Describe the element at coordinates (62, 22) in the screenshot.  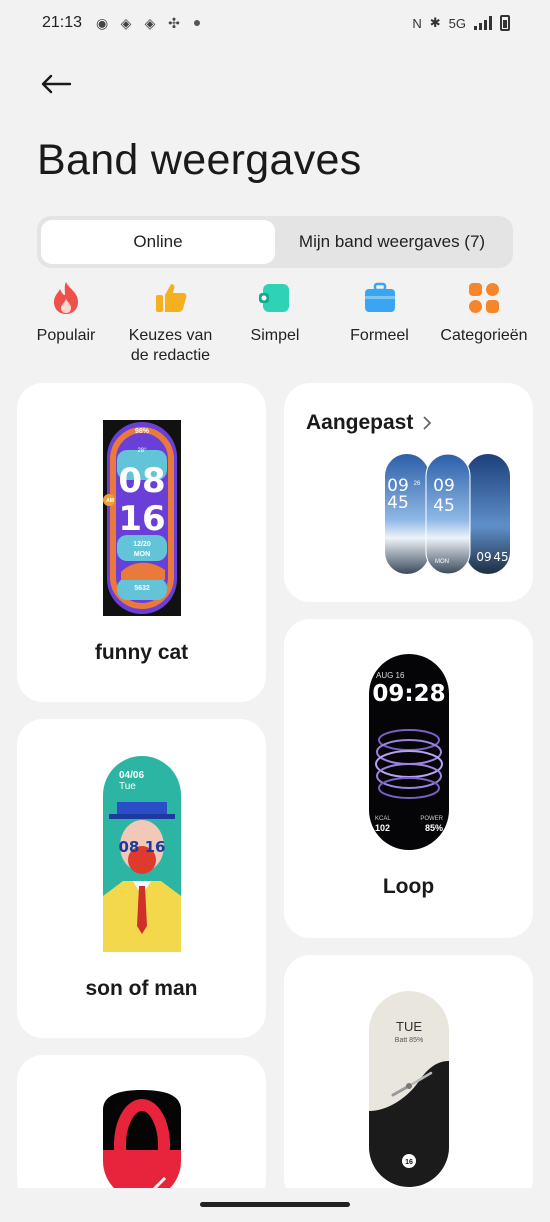
I see `status-time: 21:13` at that location.